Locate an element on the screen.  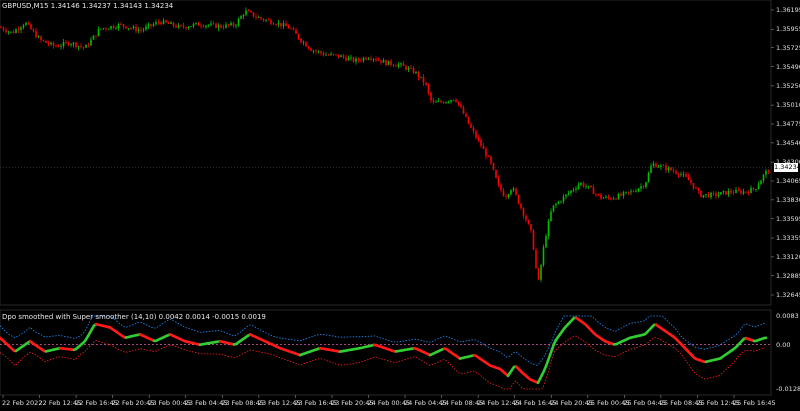
indicator-tick: 0.00 is located at coordinates (783, 344).